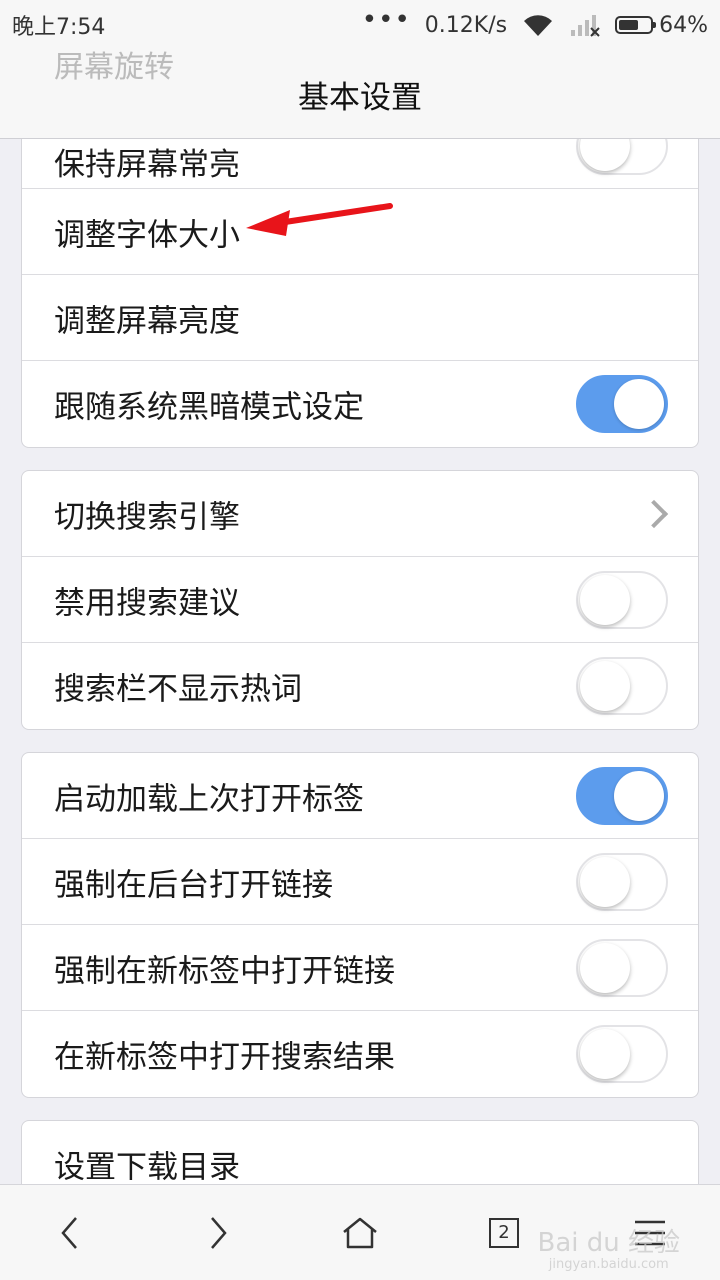 The image size is (720, 1280). What do you see at coordinates (147, 321) in the screenshot?
I see `settings-row-label: 调整屏幕亮度` at bounding box center [147, 321].